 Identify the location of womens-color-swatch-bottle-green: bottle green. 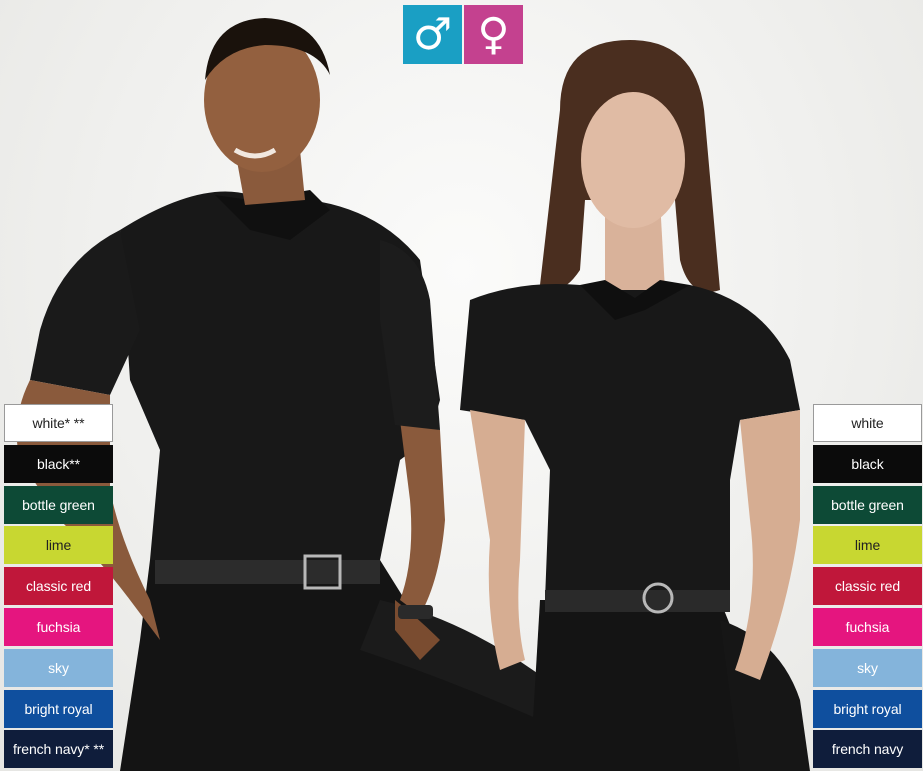
(867, 504).